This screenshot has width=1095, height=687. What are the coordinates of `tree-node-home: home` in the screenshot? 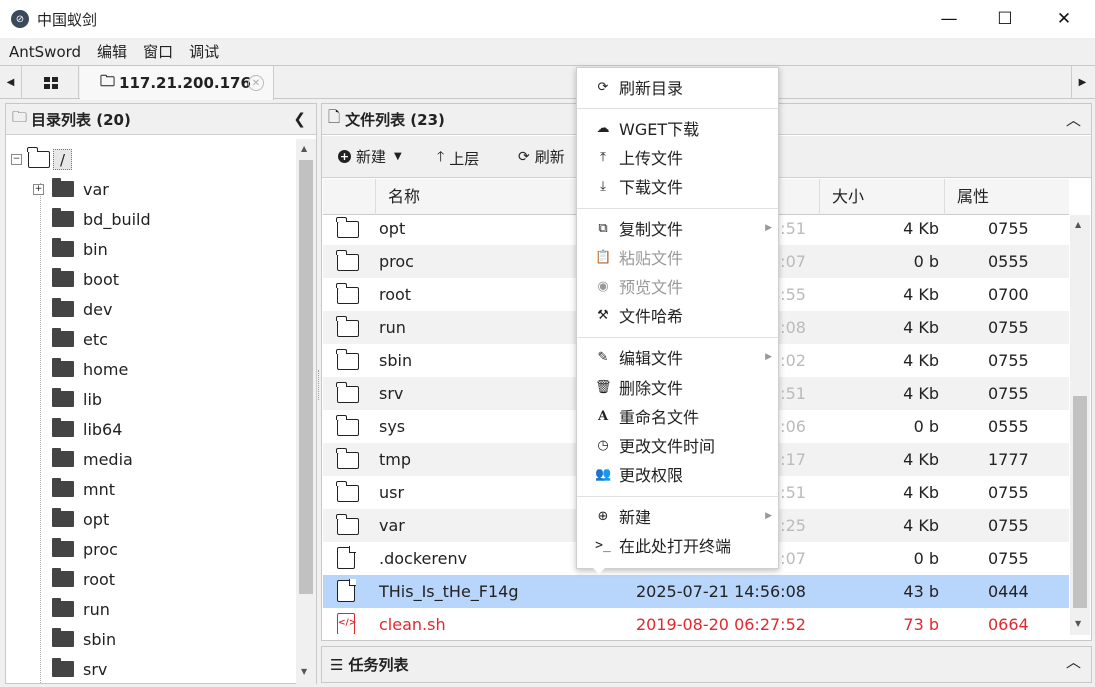 It's located at (90, 369).